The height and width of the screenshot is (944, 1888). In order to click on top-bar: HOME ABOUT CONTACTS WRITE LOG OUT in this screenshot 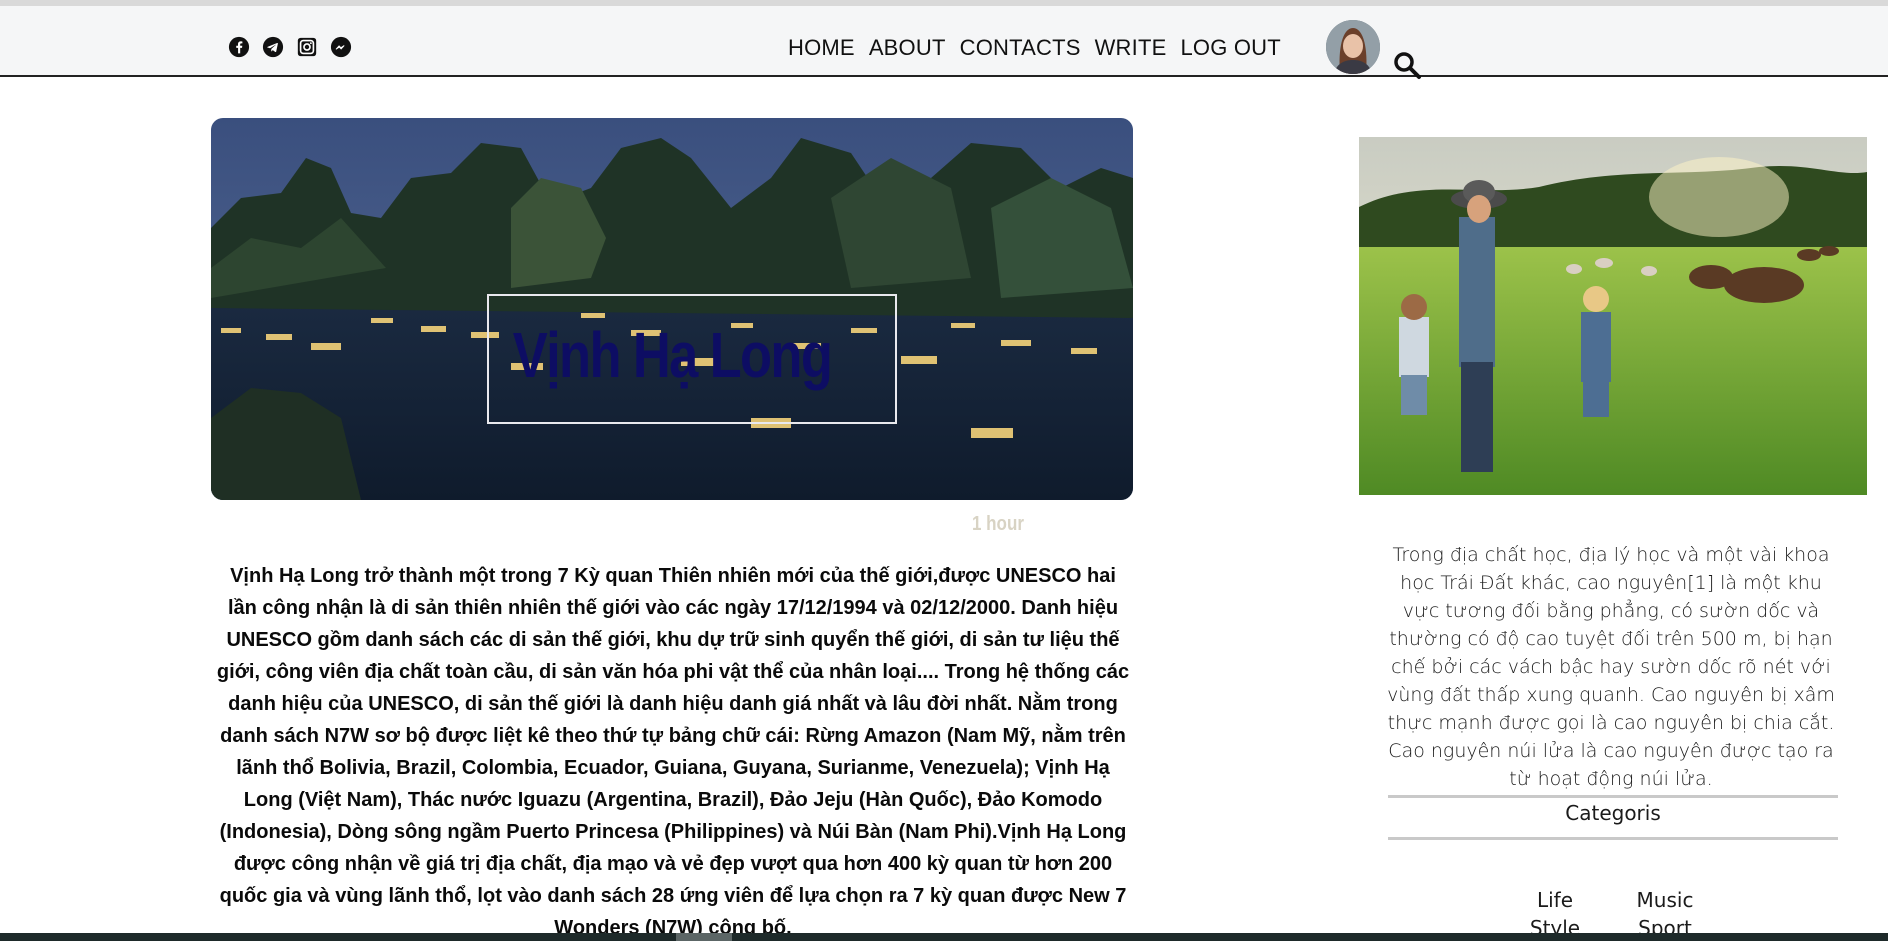, I will do `click(944, 43)`.